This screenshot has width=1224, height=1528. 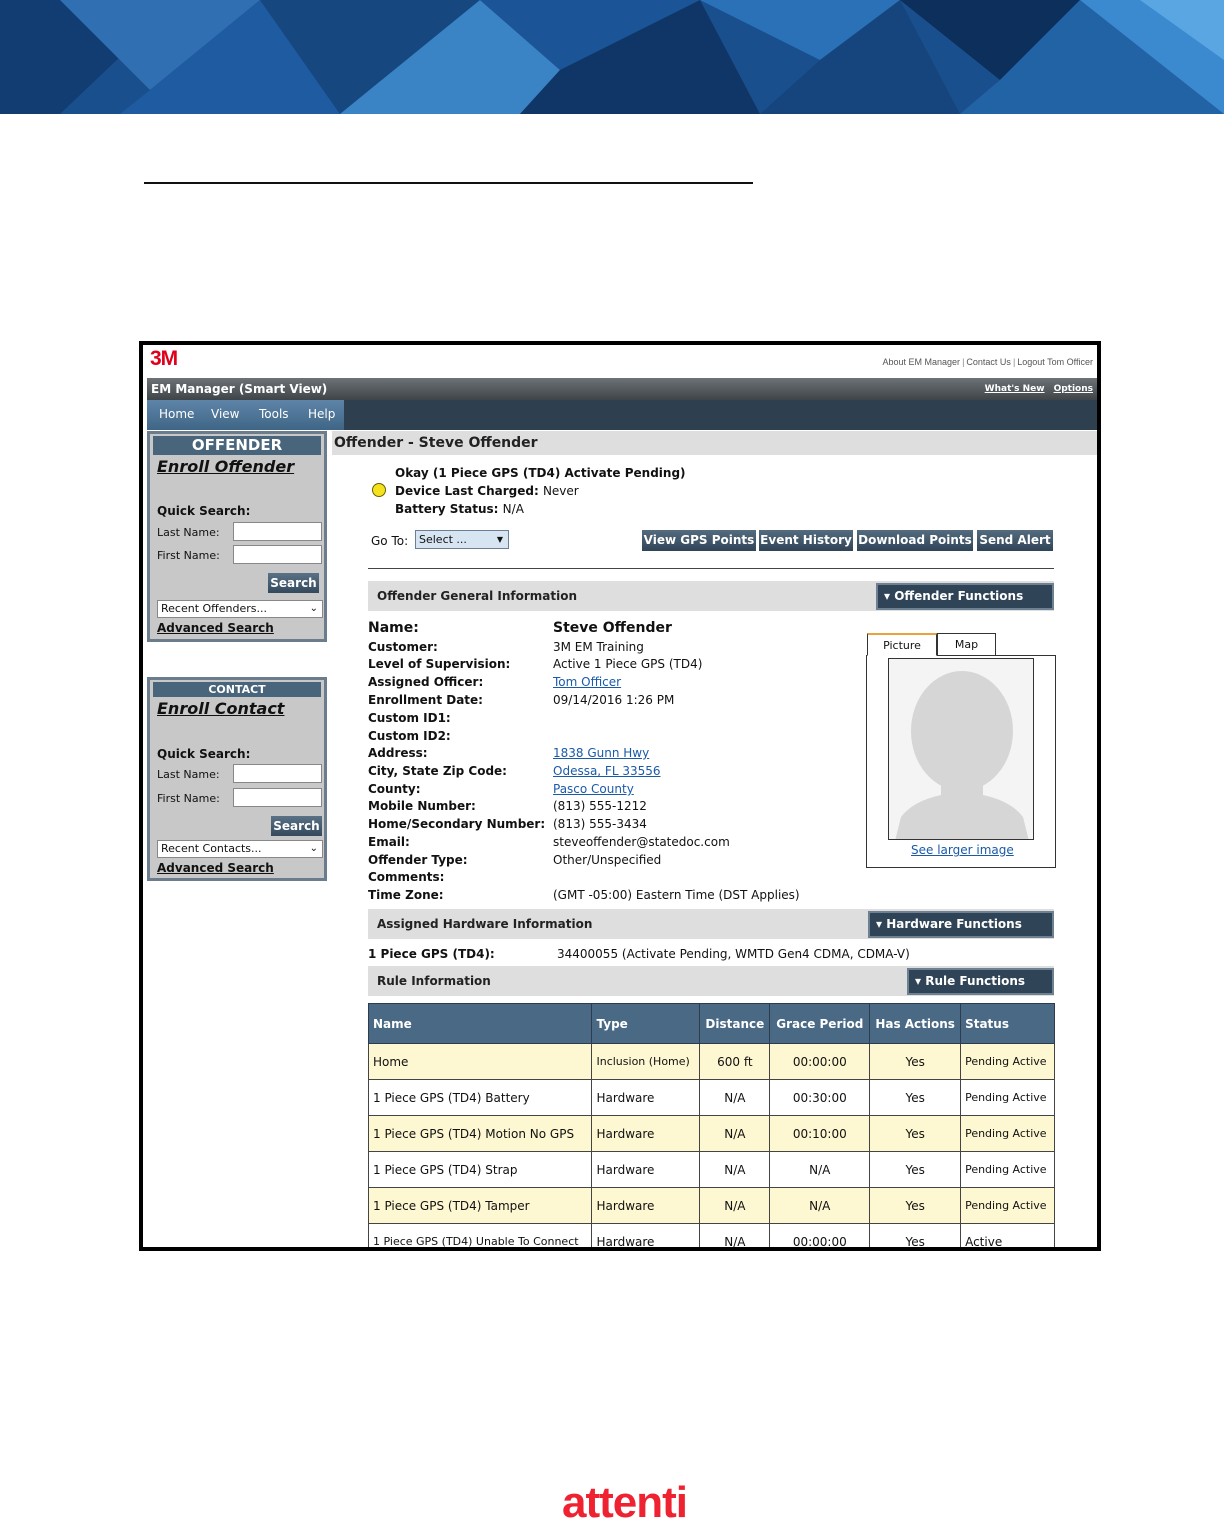 What do you see at coordinates (394, 789) in the screenshot?
I see `field-label: County:` at bounding box center [394, 789].